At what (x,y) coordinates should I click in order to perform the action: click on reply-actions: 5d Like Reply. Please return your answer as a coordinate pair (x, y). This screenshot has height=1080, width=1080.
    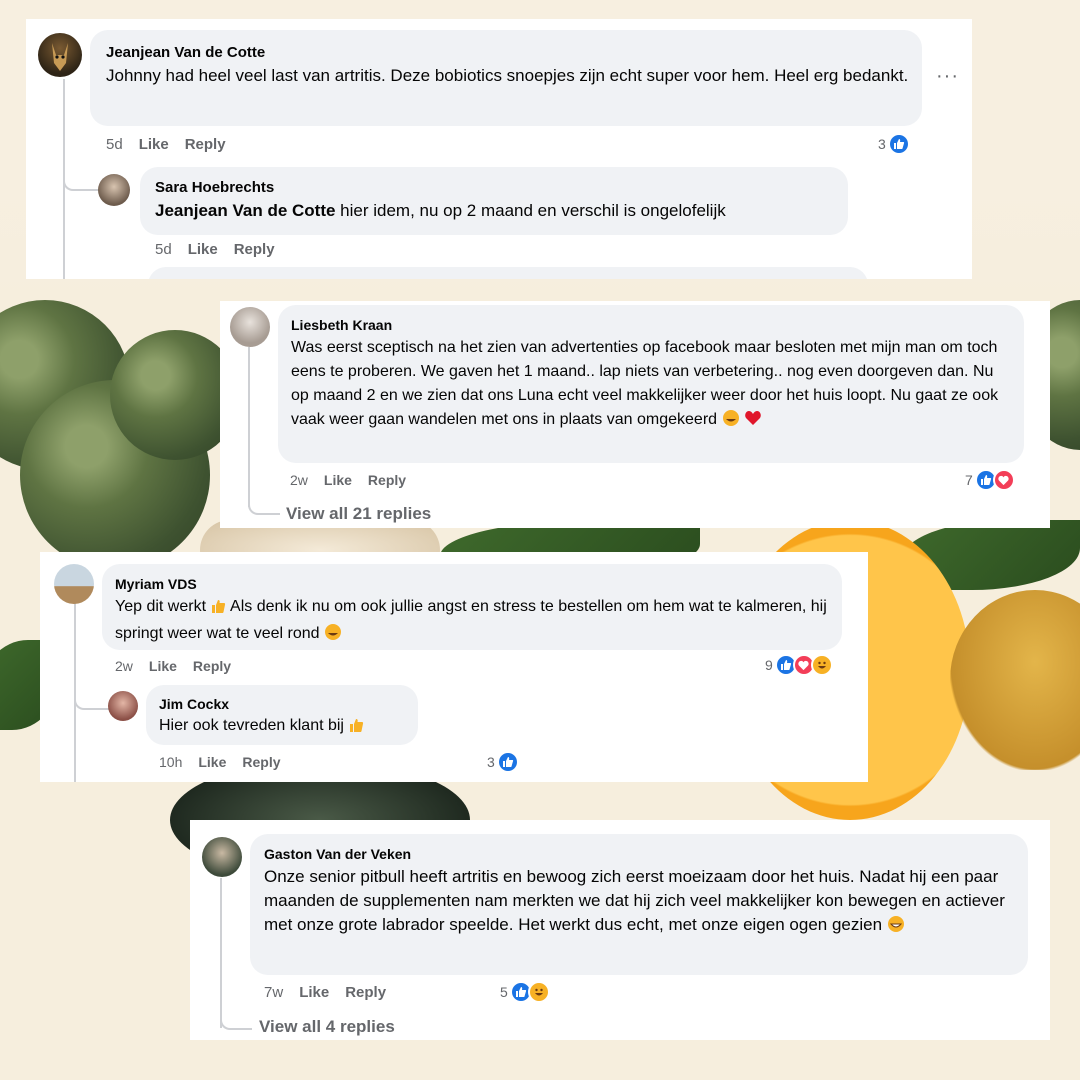
    Looking at the image, I should click on (215, 249).